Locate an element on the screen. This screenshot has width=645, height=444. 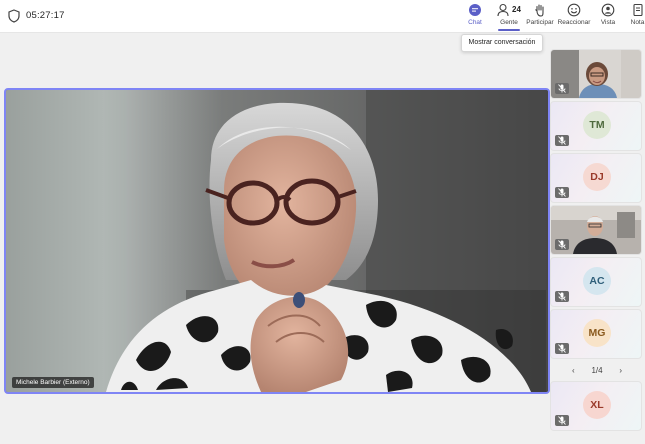
react-button: Reaccionar is located at coordinates (574, 16).